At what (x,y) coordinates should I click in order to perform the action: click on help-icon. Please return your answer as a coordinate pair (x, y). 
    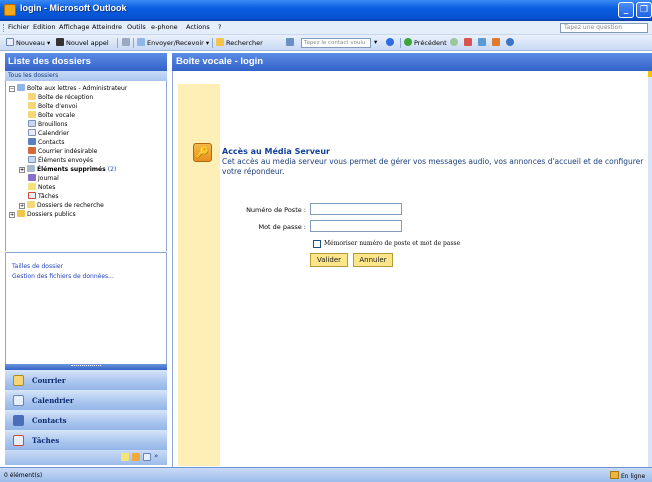
    Looking at the image, I should click on (390, 42).